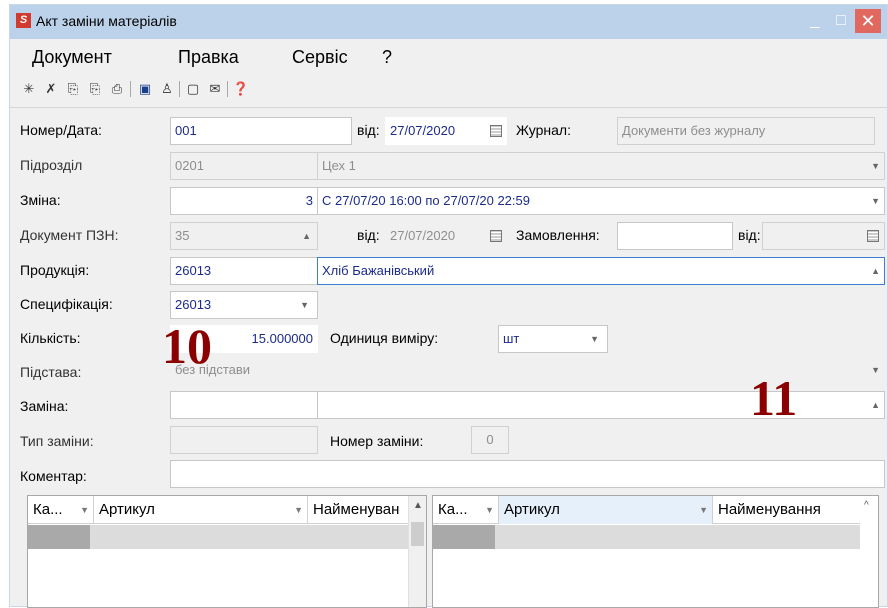 This screenshot has height=608, width=888. What do you see at coordinates (387, 57) in the screenshot?
I see `menu-help: ?` at bounding box center [387, 57].